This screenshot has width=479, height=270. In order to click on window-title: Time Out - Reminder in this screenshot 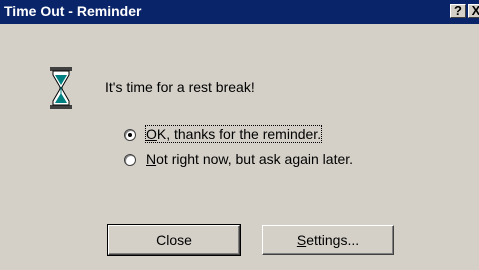, I will do `click(73, 11)`.